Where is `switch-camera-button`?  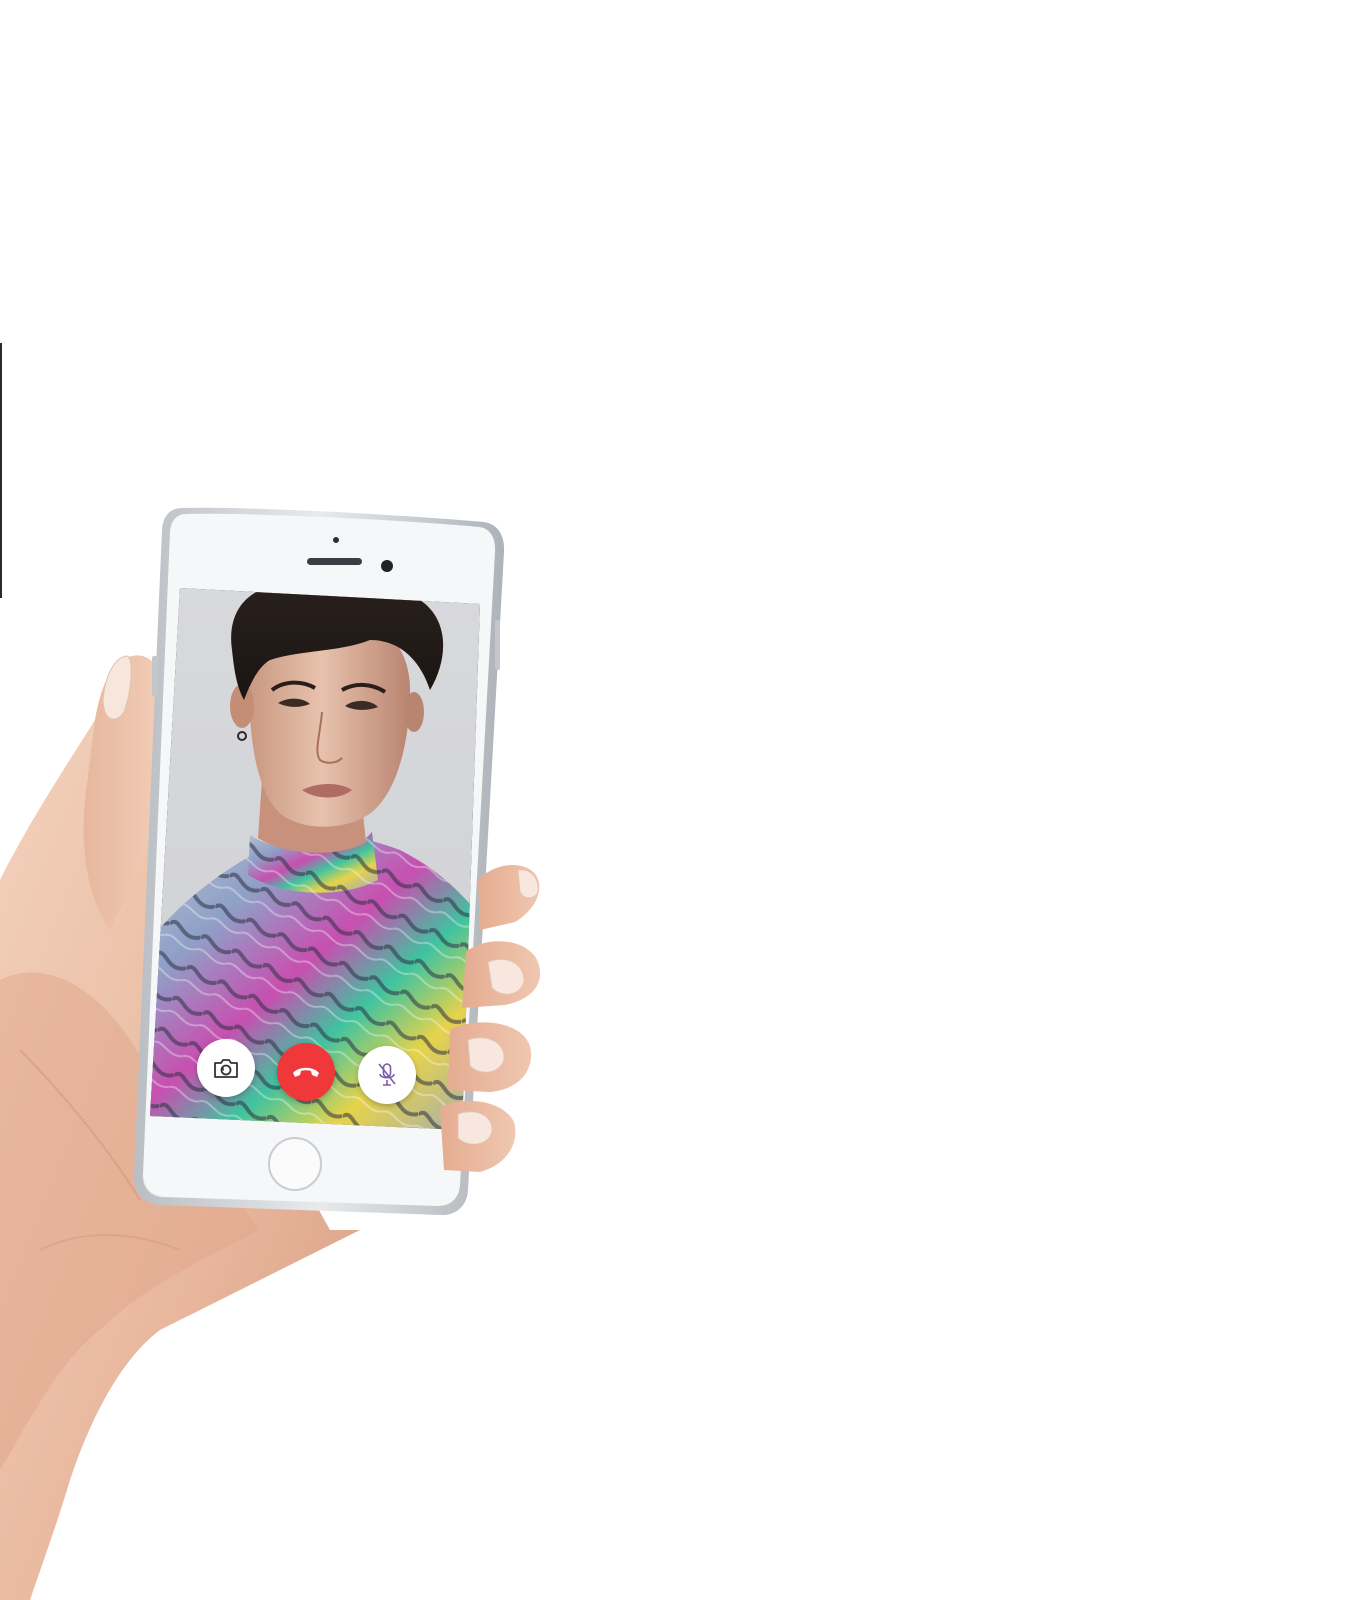
switch-camera-button is located at coordinates (226, 1068).